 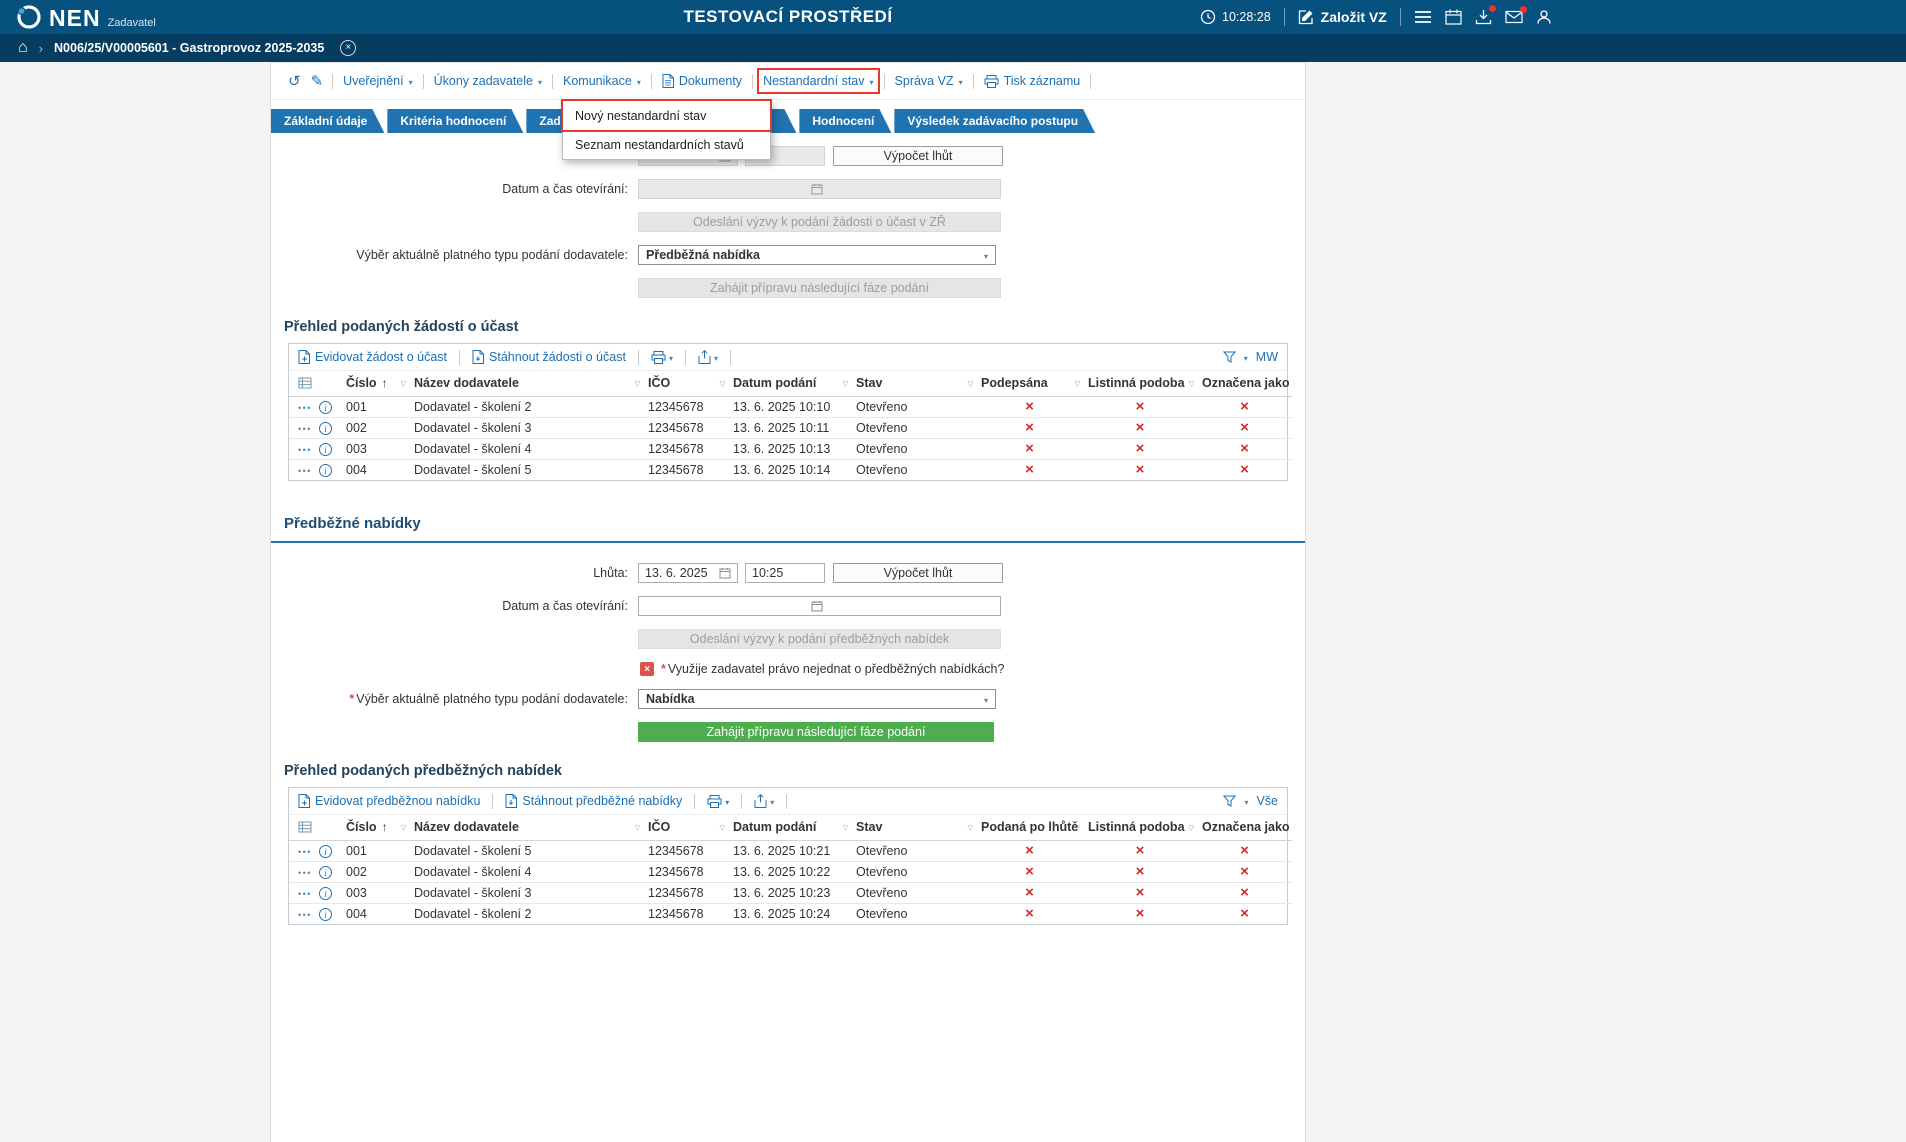 I want to click on deadline-time-input: 10:25, so click(x=785, y=573).